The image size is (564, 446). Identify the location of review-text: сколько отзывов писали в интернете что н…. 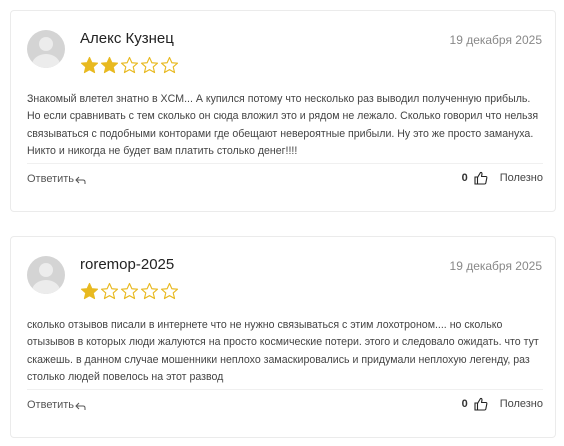
(283, 351).